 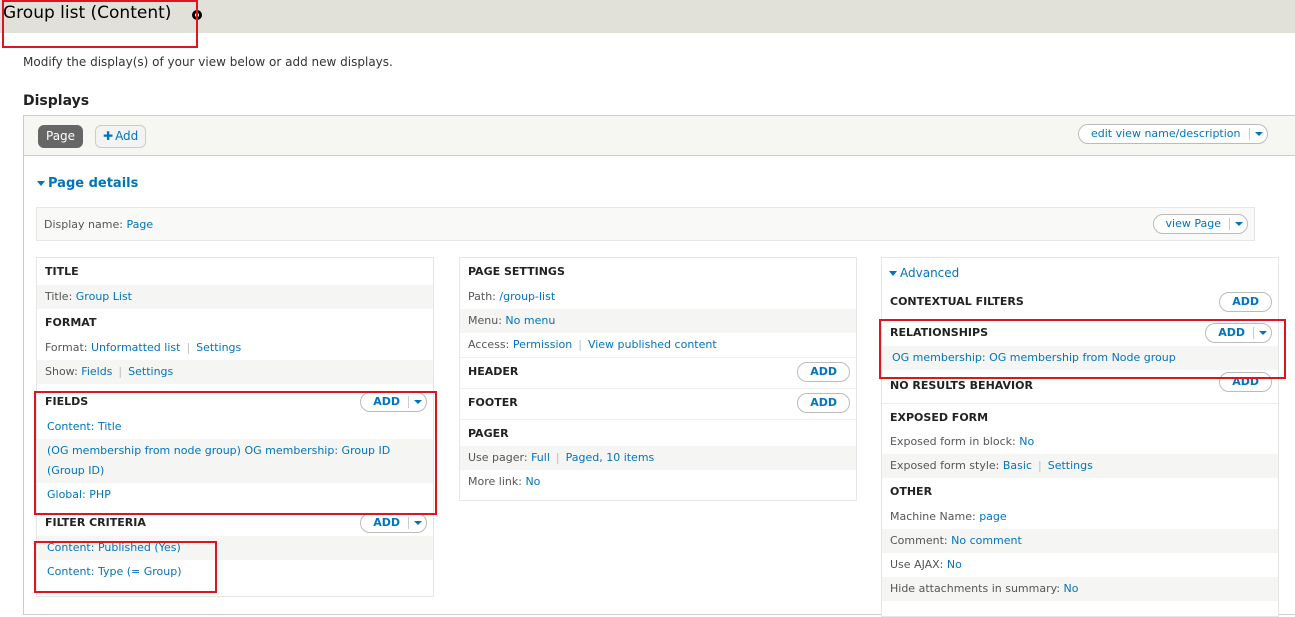 I want to click on add-display-button: ✚ Add, so click(x=121, y=136).